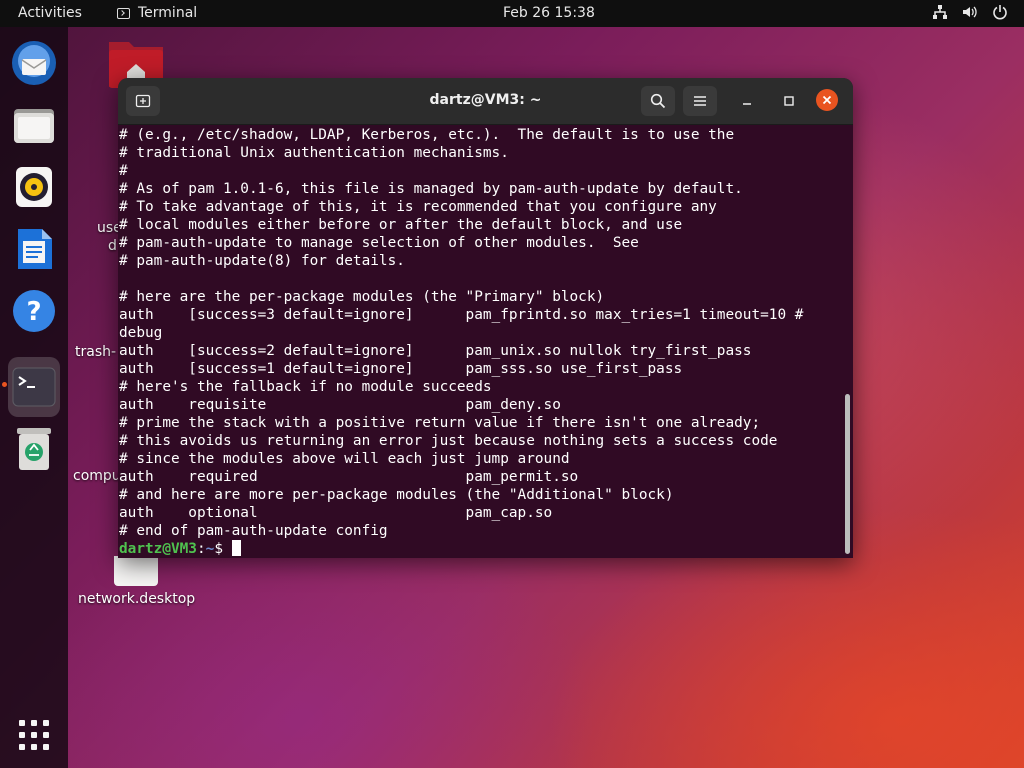 The height and width of the screenshot is (768, 1024). What do you see at coordinates (747, 101) in the screenshot?
I see `minimize-button` at bounding box center [747, 101].